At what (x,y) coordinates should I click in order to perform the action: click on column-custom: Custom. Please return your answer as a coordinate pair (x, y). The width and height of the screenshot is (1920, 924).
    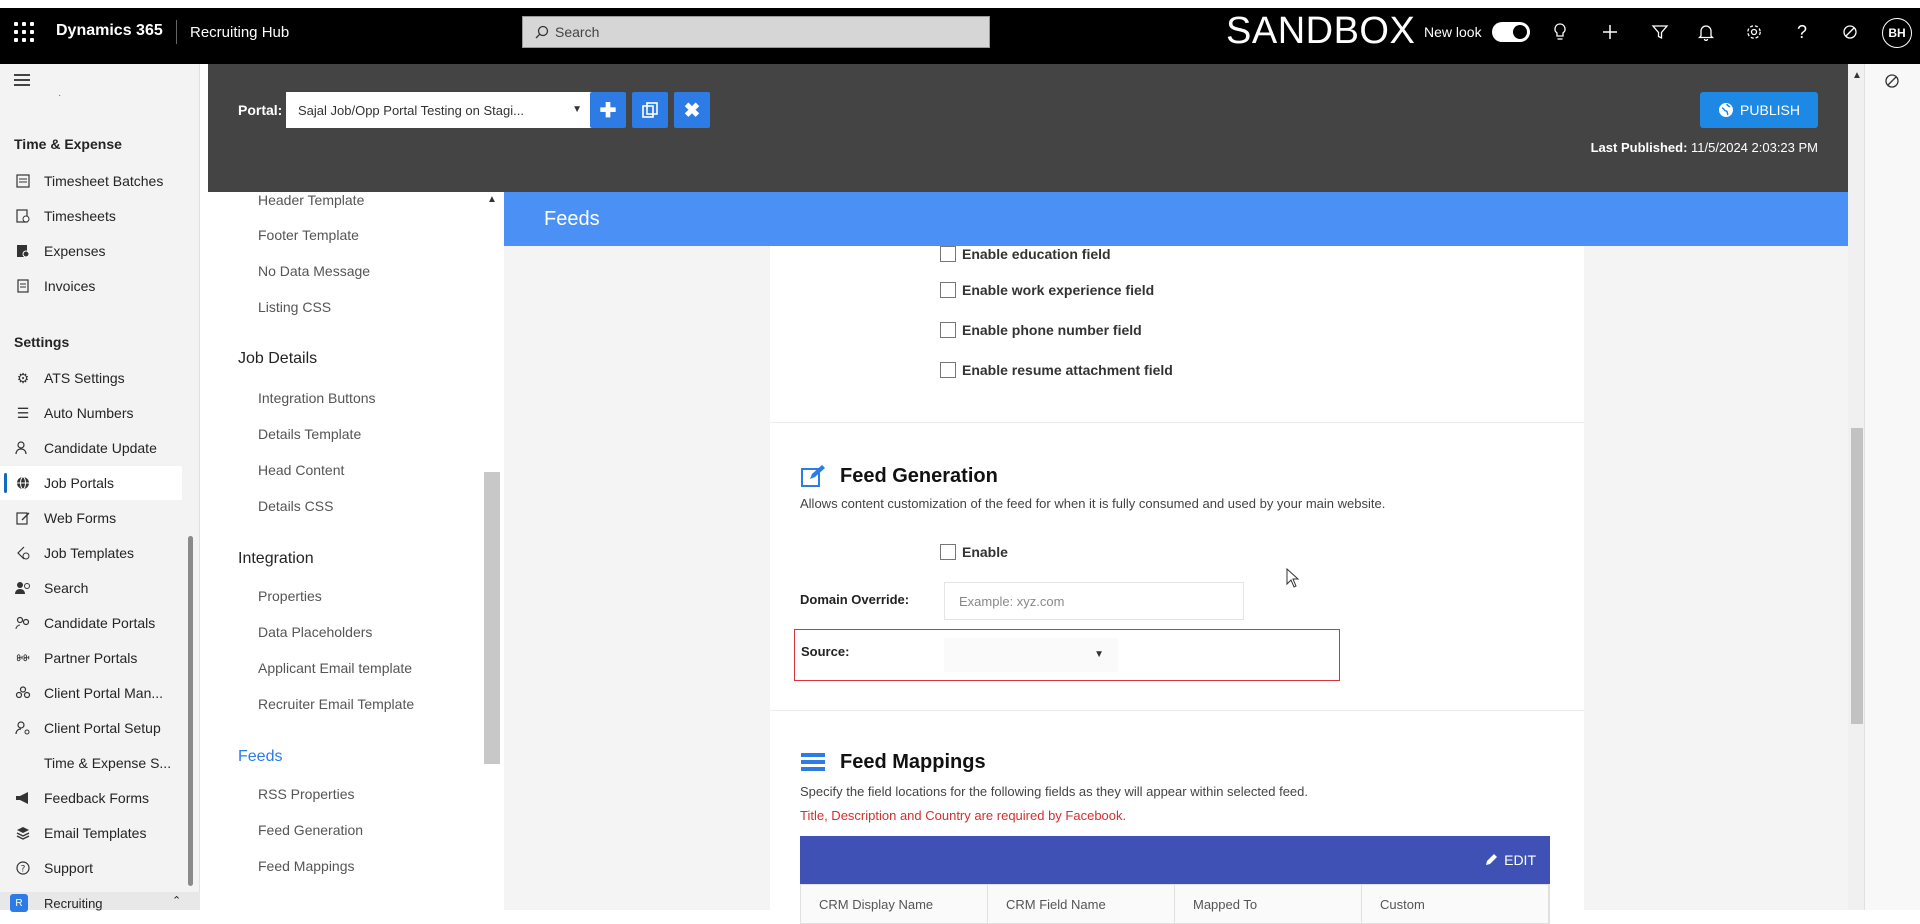
    Looking at the image, I should click on (1455, 904).